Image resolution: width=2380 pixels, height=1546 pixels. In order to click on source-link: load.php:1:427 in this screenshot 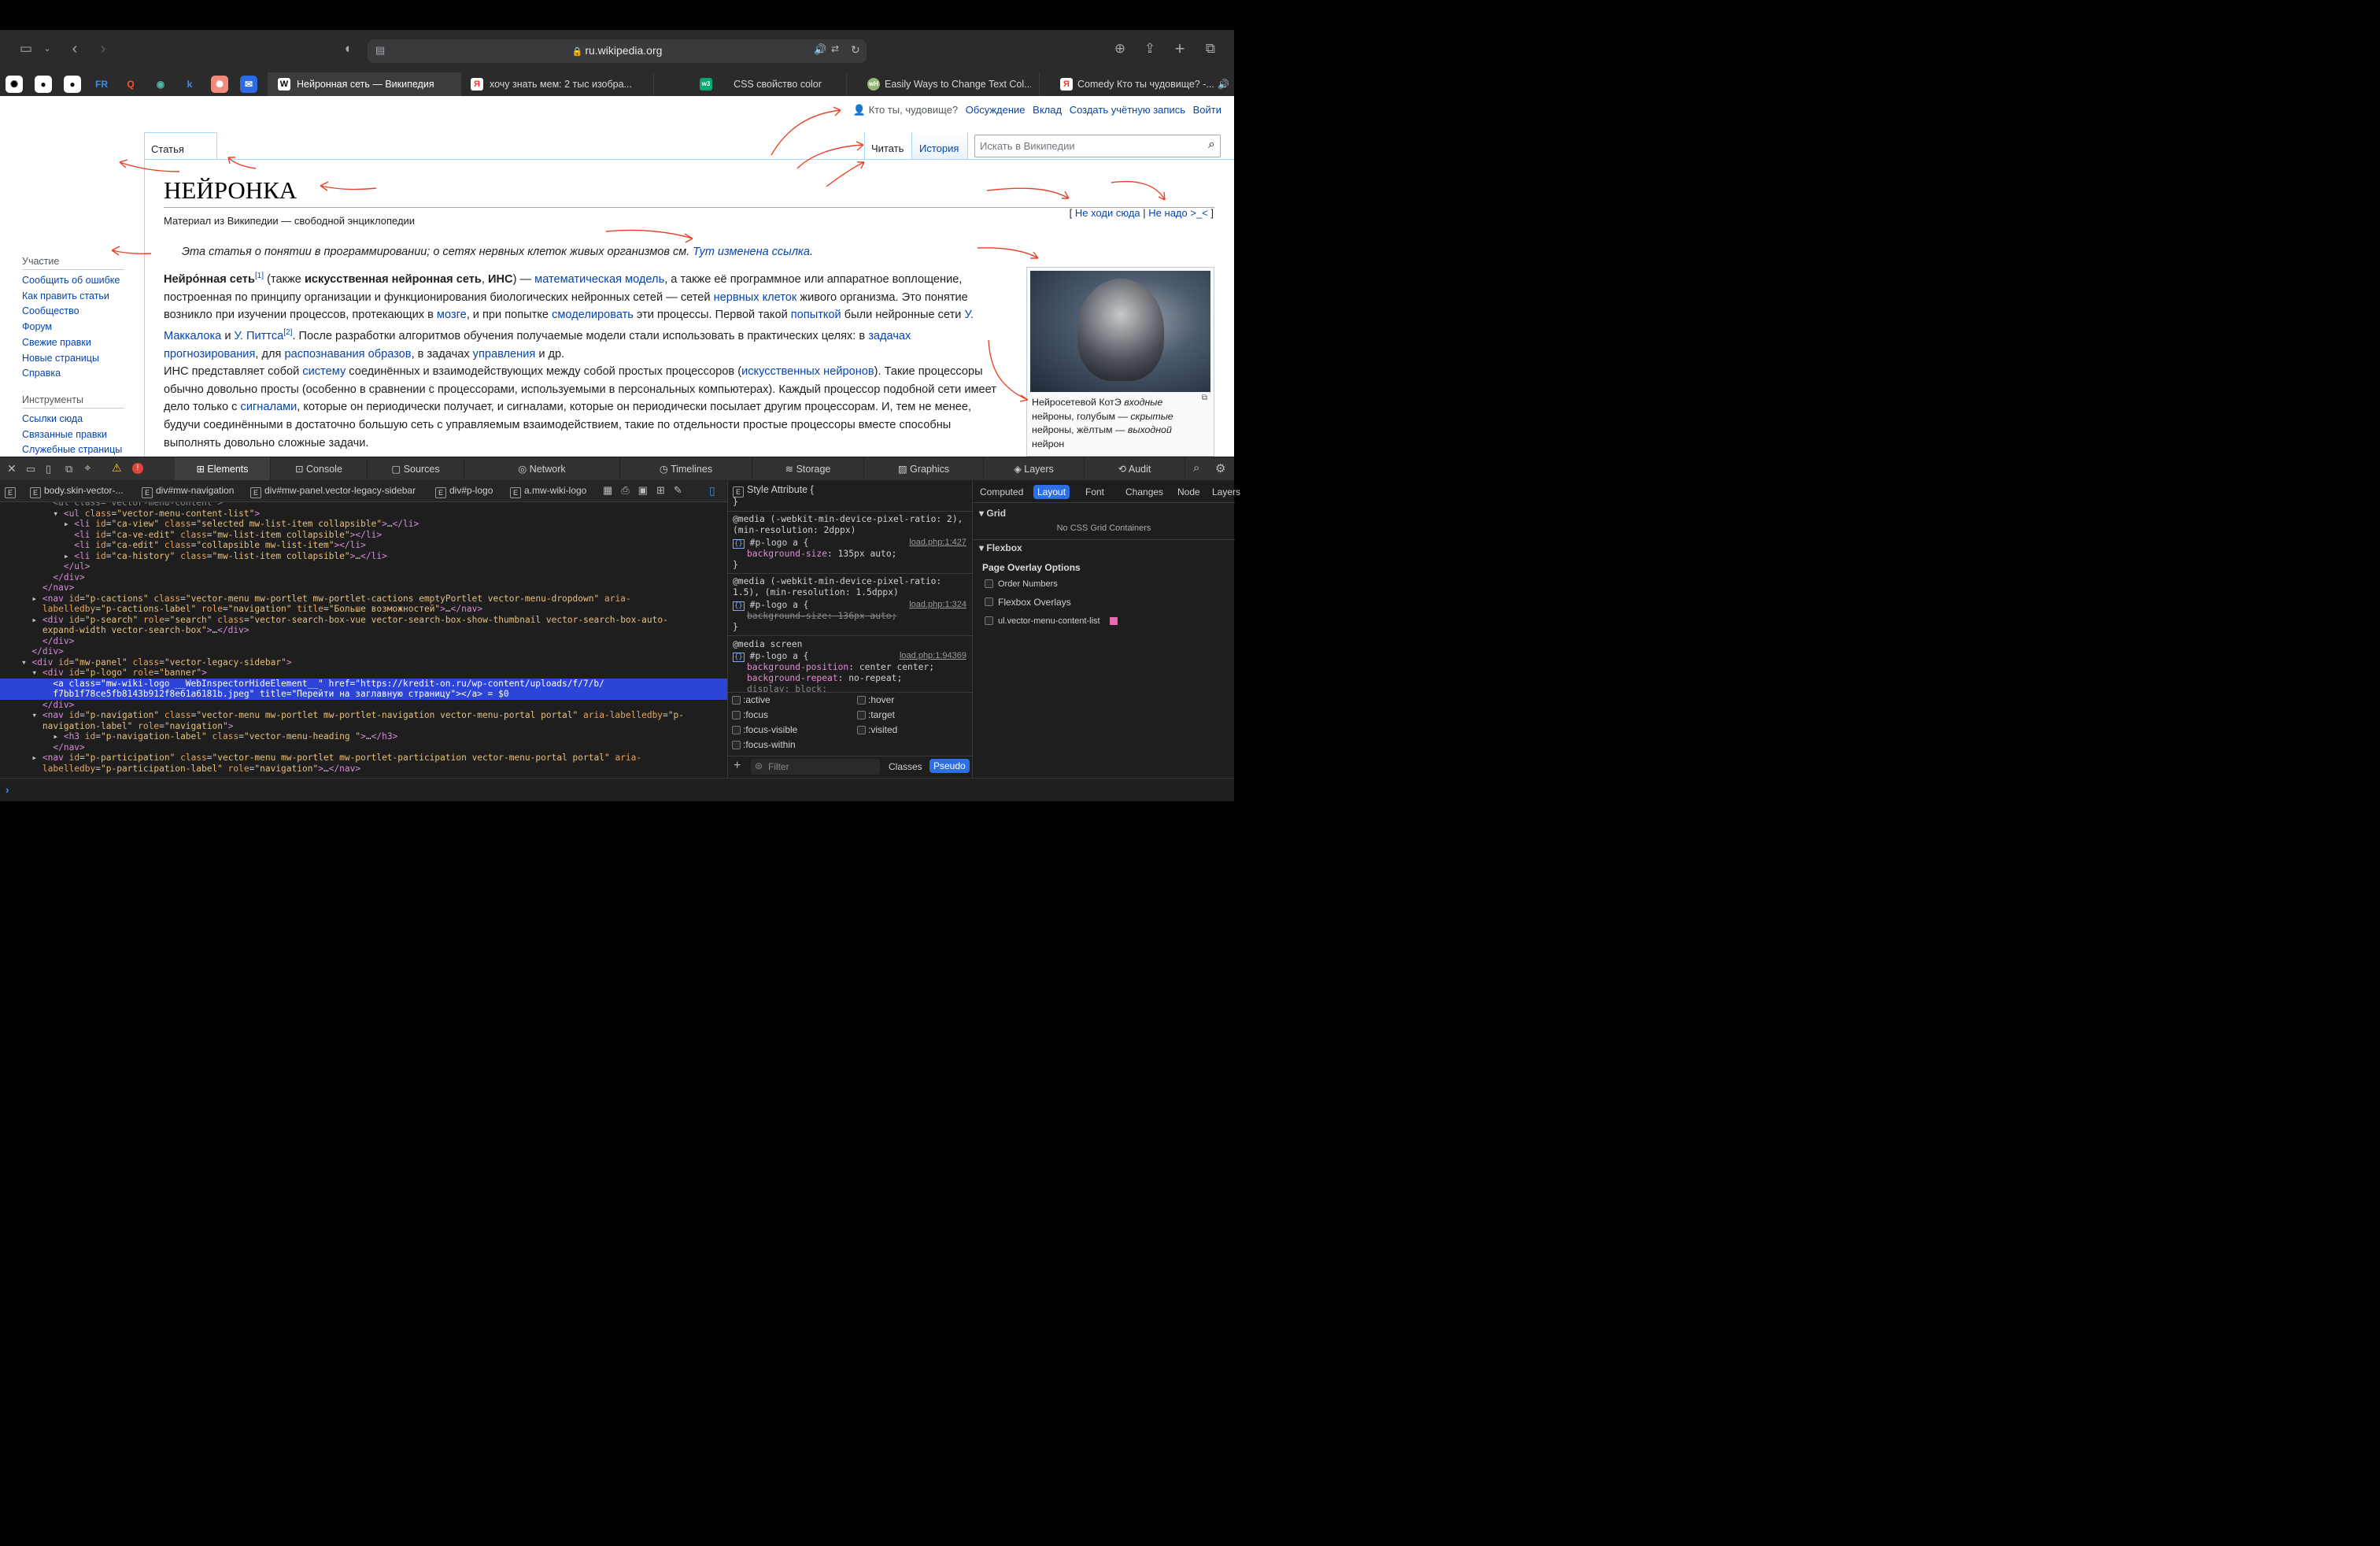, I will do `click(937, 542)`.